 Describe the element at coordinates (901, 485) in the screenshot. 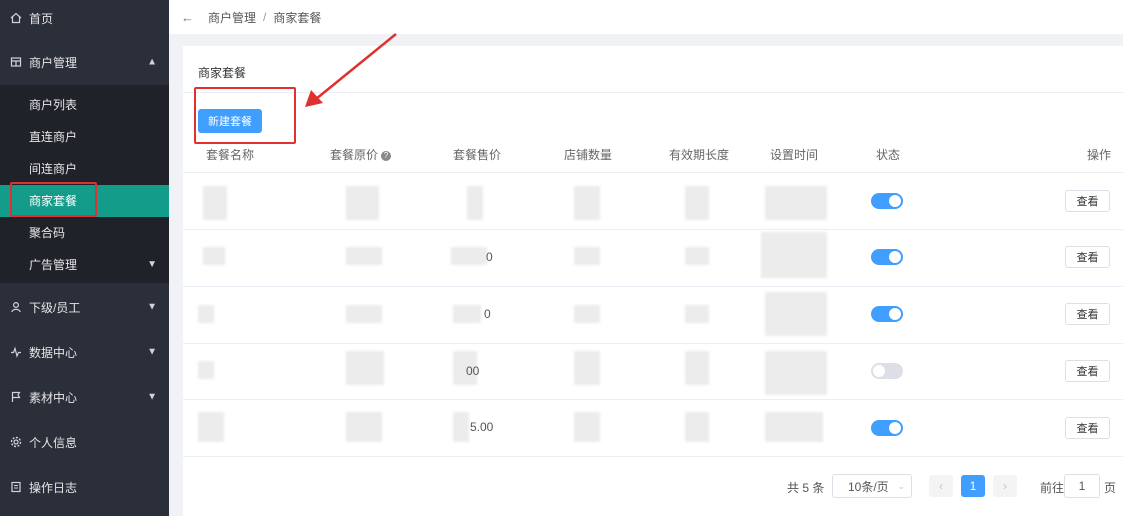

I see `chevron-down-icon: ⌄` at that location.